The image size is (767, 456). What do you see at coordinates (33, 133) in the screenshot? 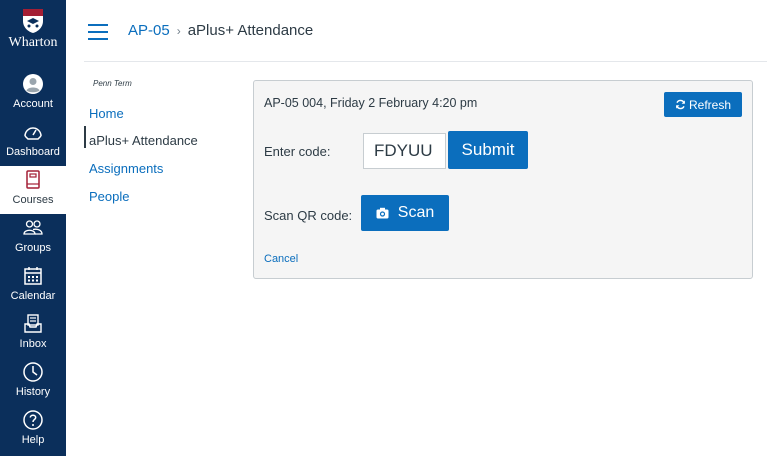
I see `dashboard-gauge-icon` at bounding box center [33, 133].